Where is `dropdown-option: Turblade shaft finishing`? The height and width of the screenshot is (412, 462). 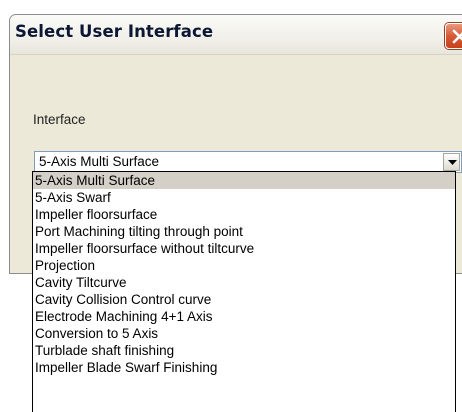 dropdown-option: Turblade shaft finishing is located at coordinates (244, 350).